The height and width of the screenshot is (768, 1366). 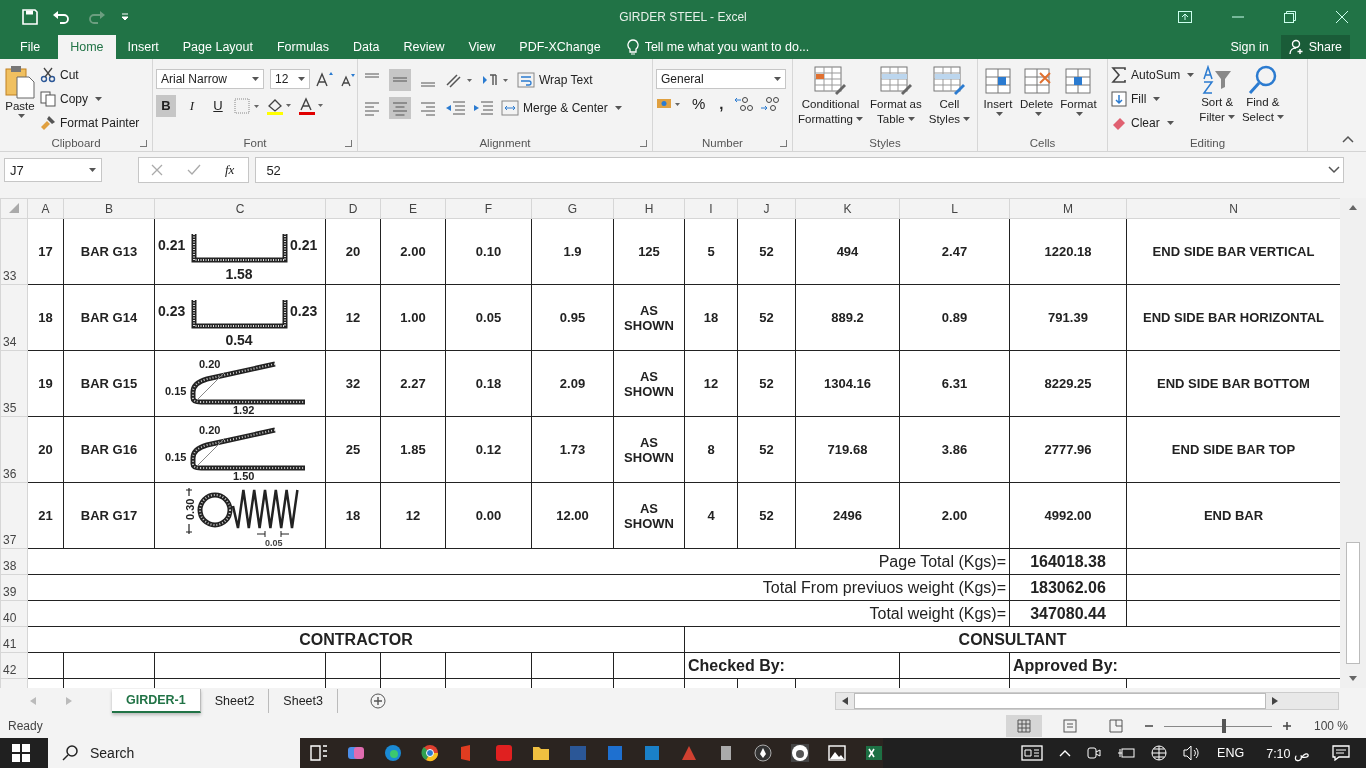 I want to click on number-format-field: General, so click(x=721, y=78).